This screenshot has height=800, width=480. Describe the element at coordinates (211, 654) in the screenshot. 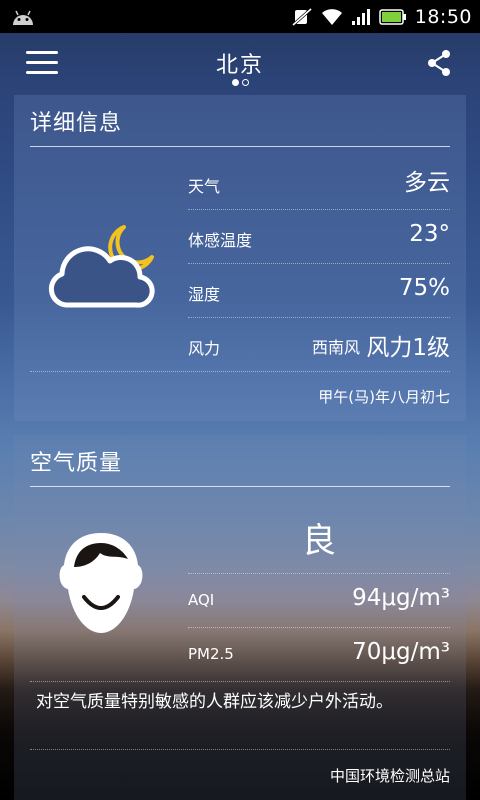

I see `pm25-label: PM2.5` at that location.